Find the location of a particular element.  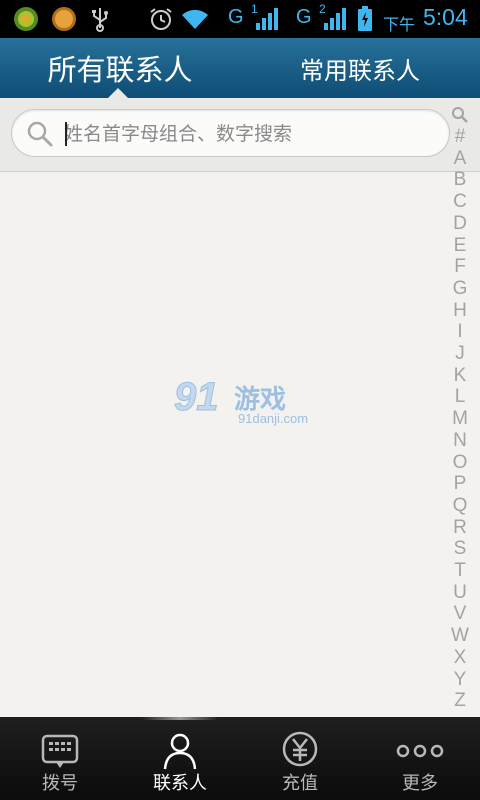

text-cursor is located at coordinates (66, 134).